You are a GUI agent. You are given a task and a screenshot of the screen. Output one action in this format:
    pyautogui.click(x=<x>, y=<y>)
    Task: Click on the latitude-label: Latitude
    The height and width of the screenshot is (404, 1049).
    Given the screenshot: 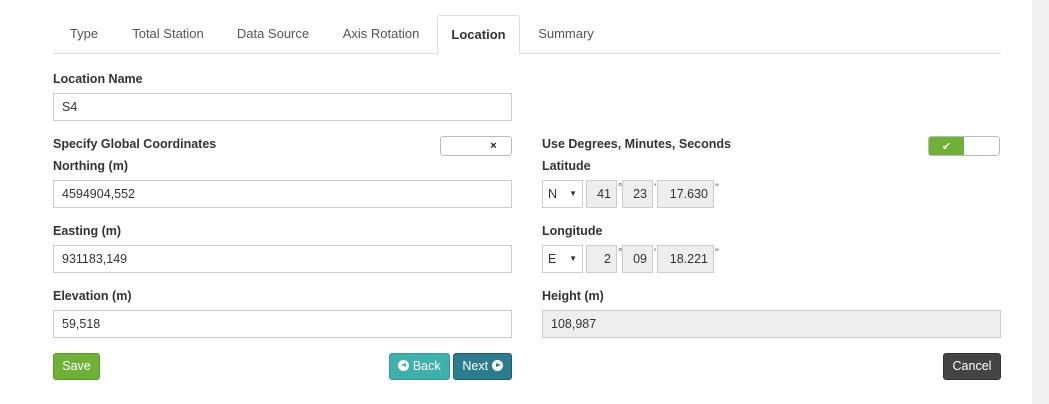 What is the action you would take?
    pyautogui.click(x=566, y=166)
    